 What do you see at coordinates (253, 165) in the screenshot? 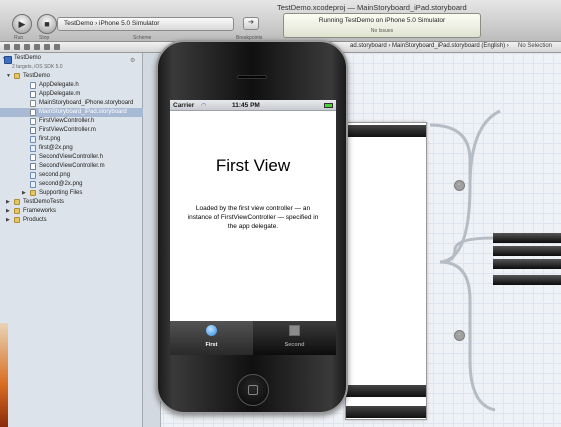
I see `view-title: First View` at bounding box center [253, 165].